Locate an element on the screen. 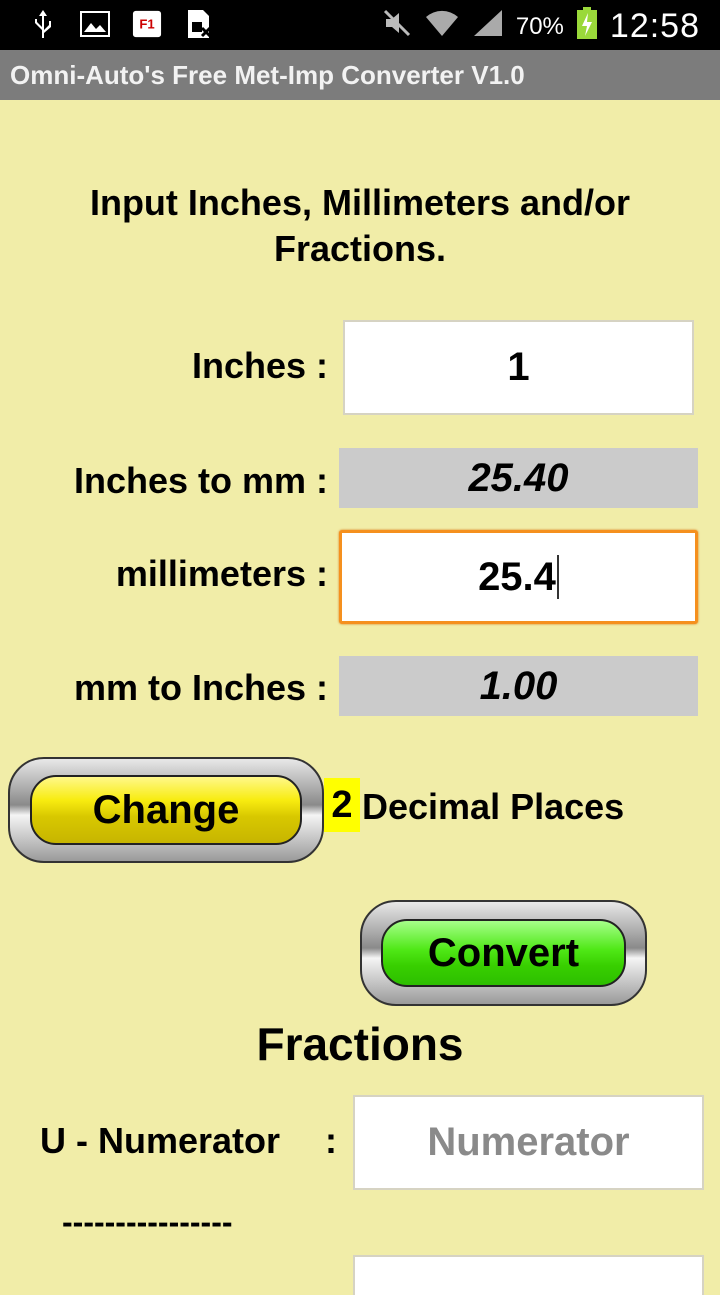 The width and height of the screenshot is (720, 1295). battery-icon is located at coordinates (587, 26).